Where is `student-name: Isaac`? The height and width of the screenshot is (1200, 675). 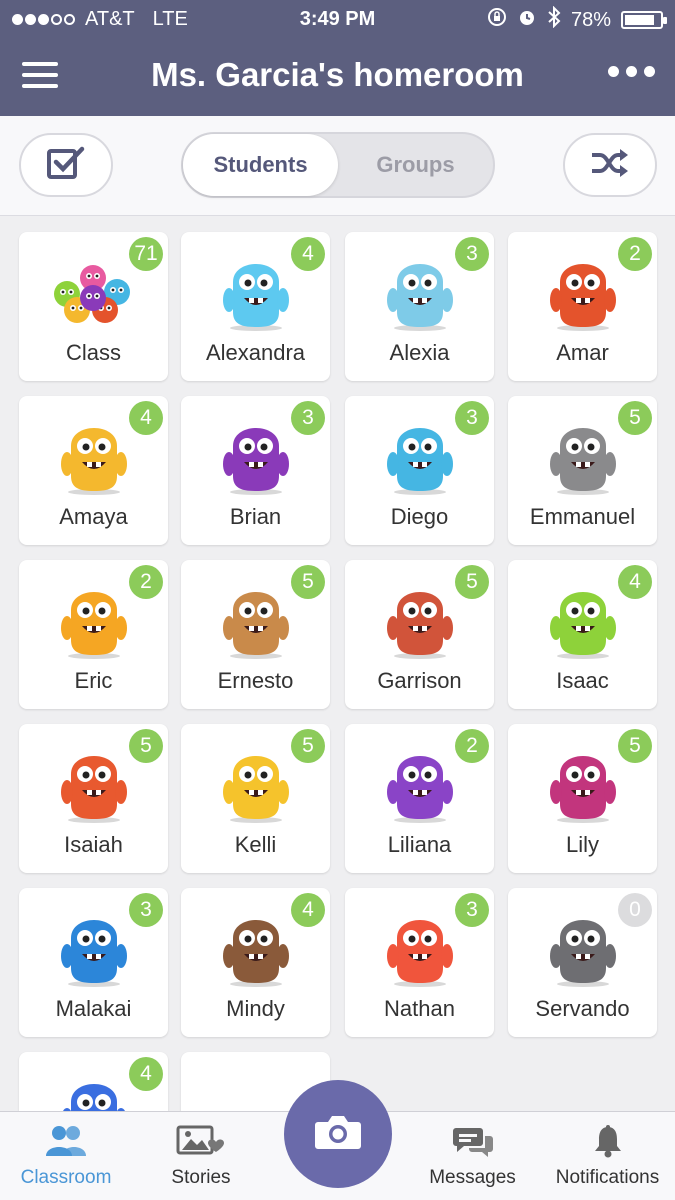 student-name: Isaac is located at coordinates (582, 680).